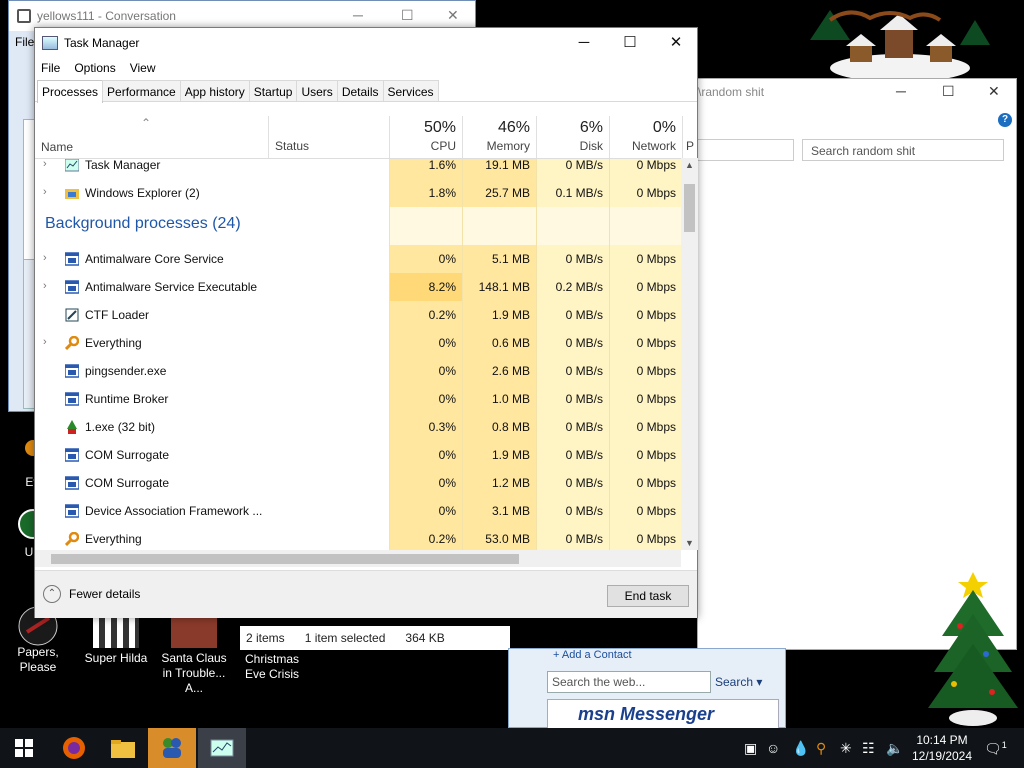 The height and width of the screenshot is (768, 1024). I want to click on process-row: Runtime Broker 0% 1.0 MB 0 MB/s 0 Mbps, so click(358, 399).